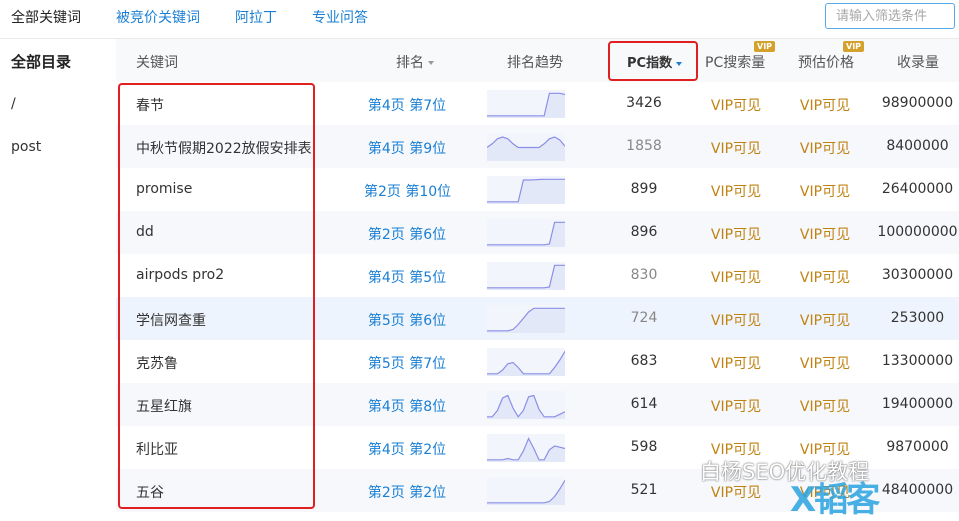  Describe the element at coordinates (407, 277) in the screenshot. I see `rank-link: 第4页 第5位` at that location.